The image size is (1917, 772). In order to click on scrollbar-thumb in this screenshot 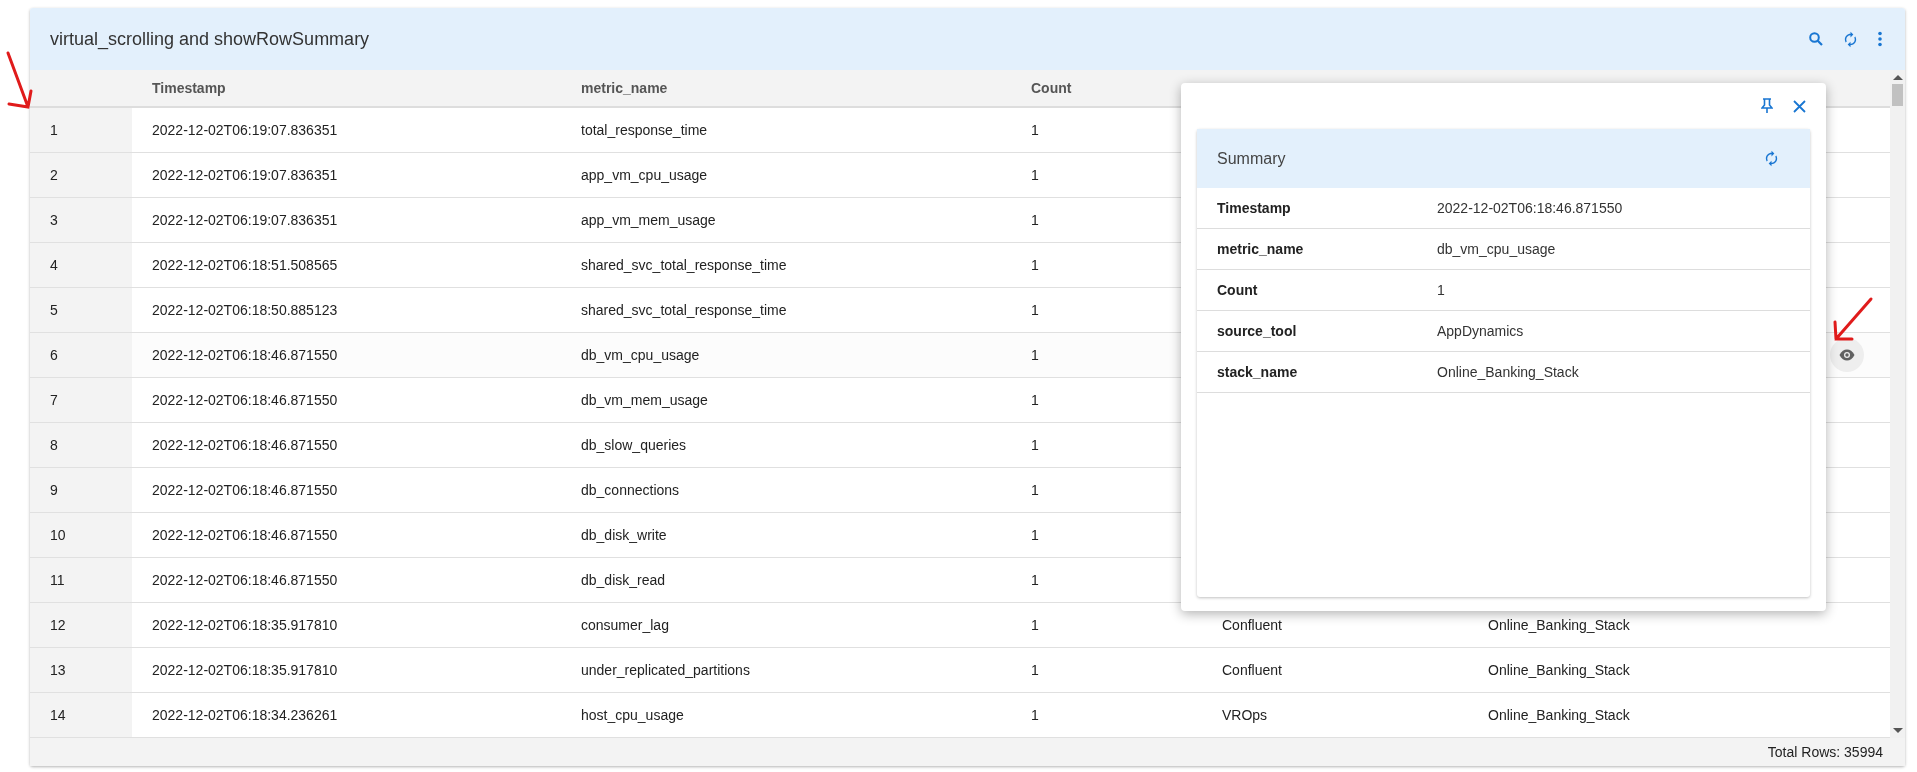, I will do `click(1897, 95)`.